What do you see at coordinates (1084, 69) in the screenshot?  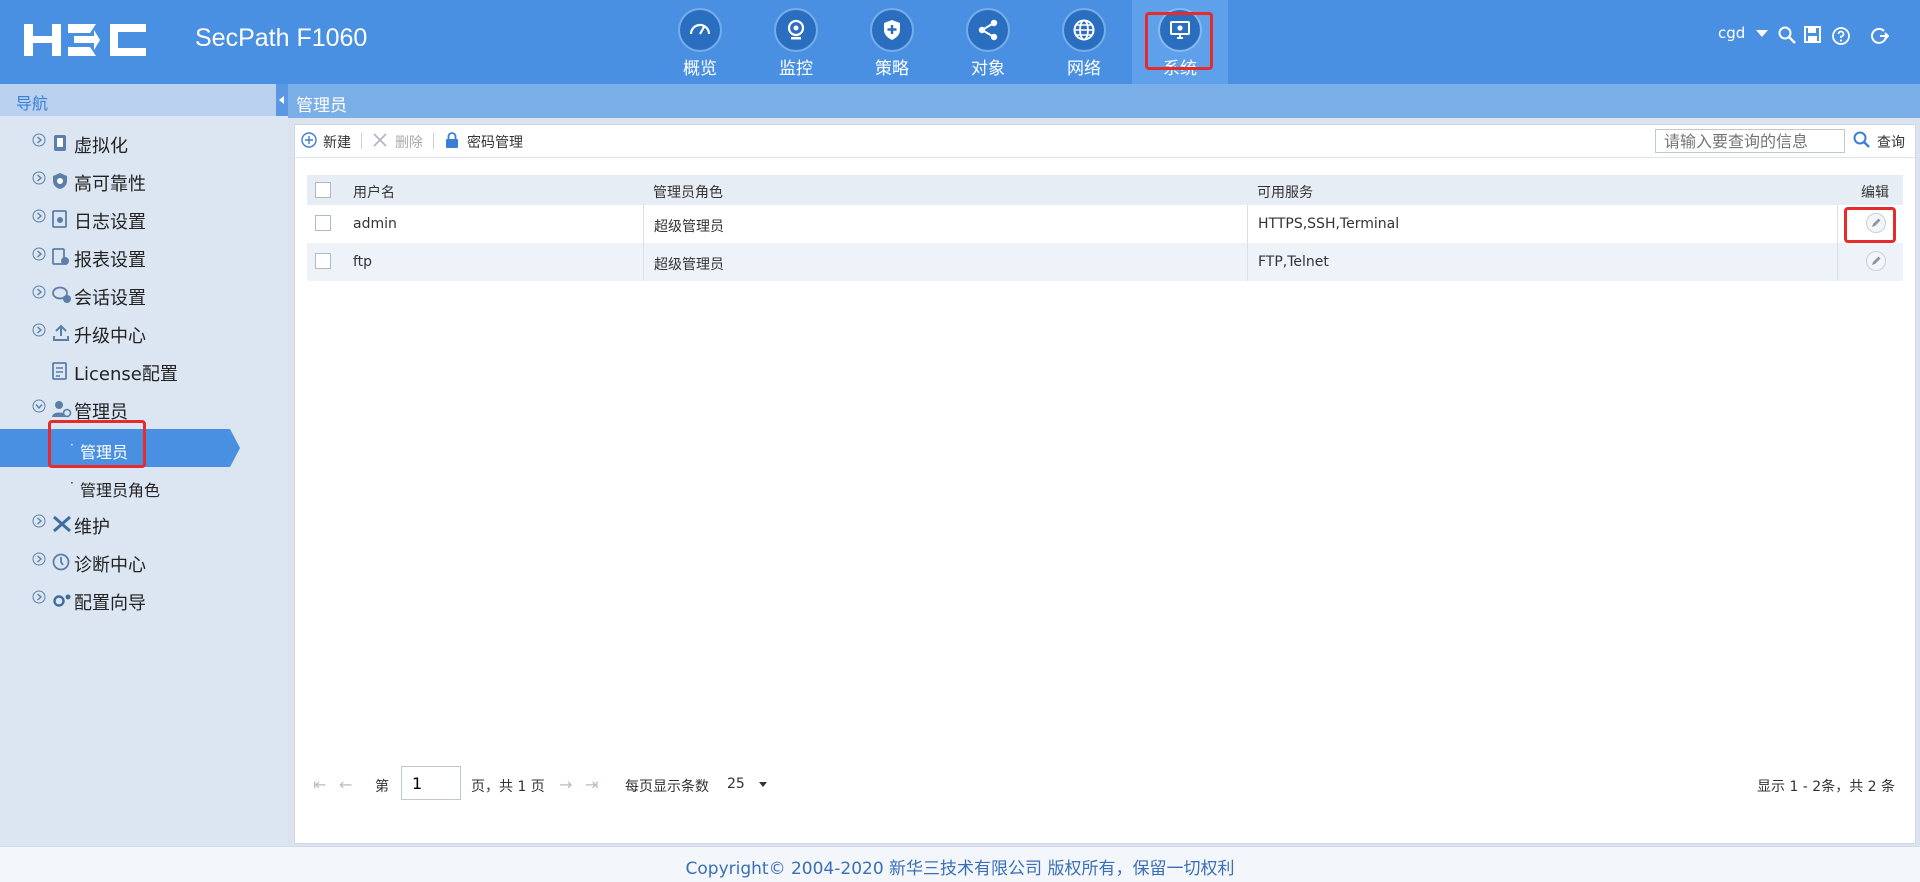 I see `nav-label: 网络` at bounding box center [1084, 69].